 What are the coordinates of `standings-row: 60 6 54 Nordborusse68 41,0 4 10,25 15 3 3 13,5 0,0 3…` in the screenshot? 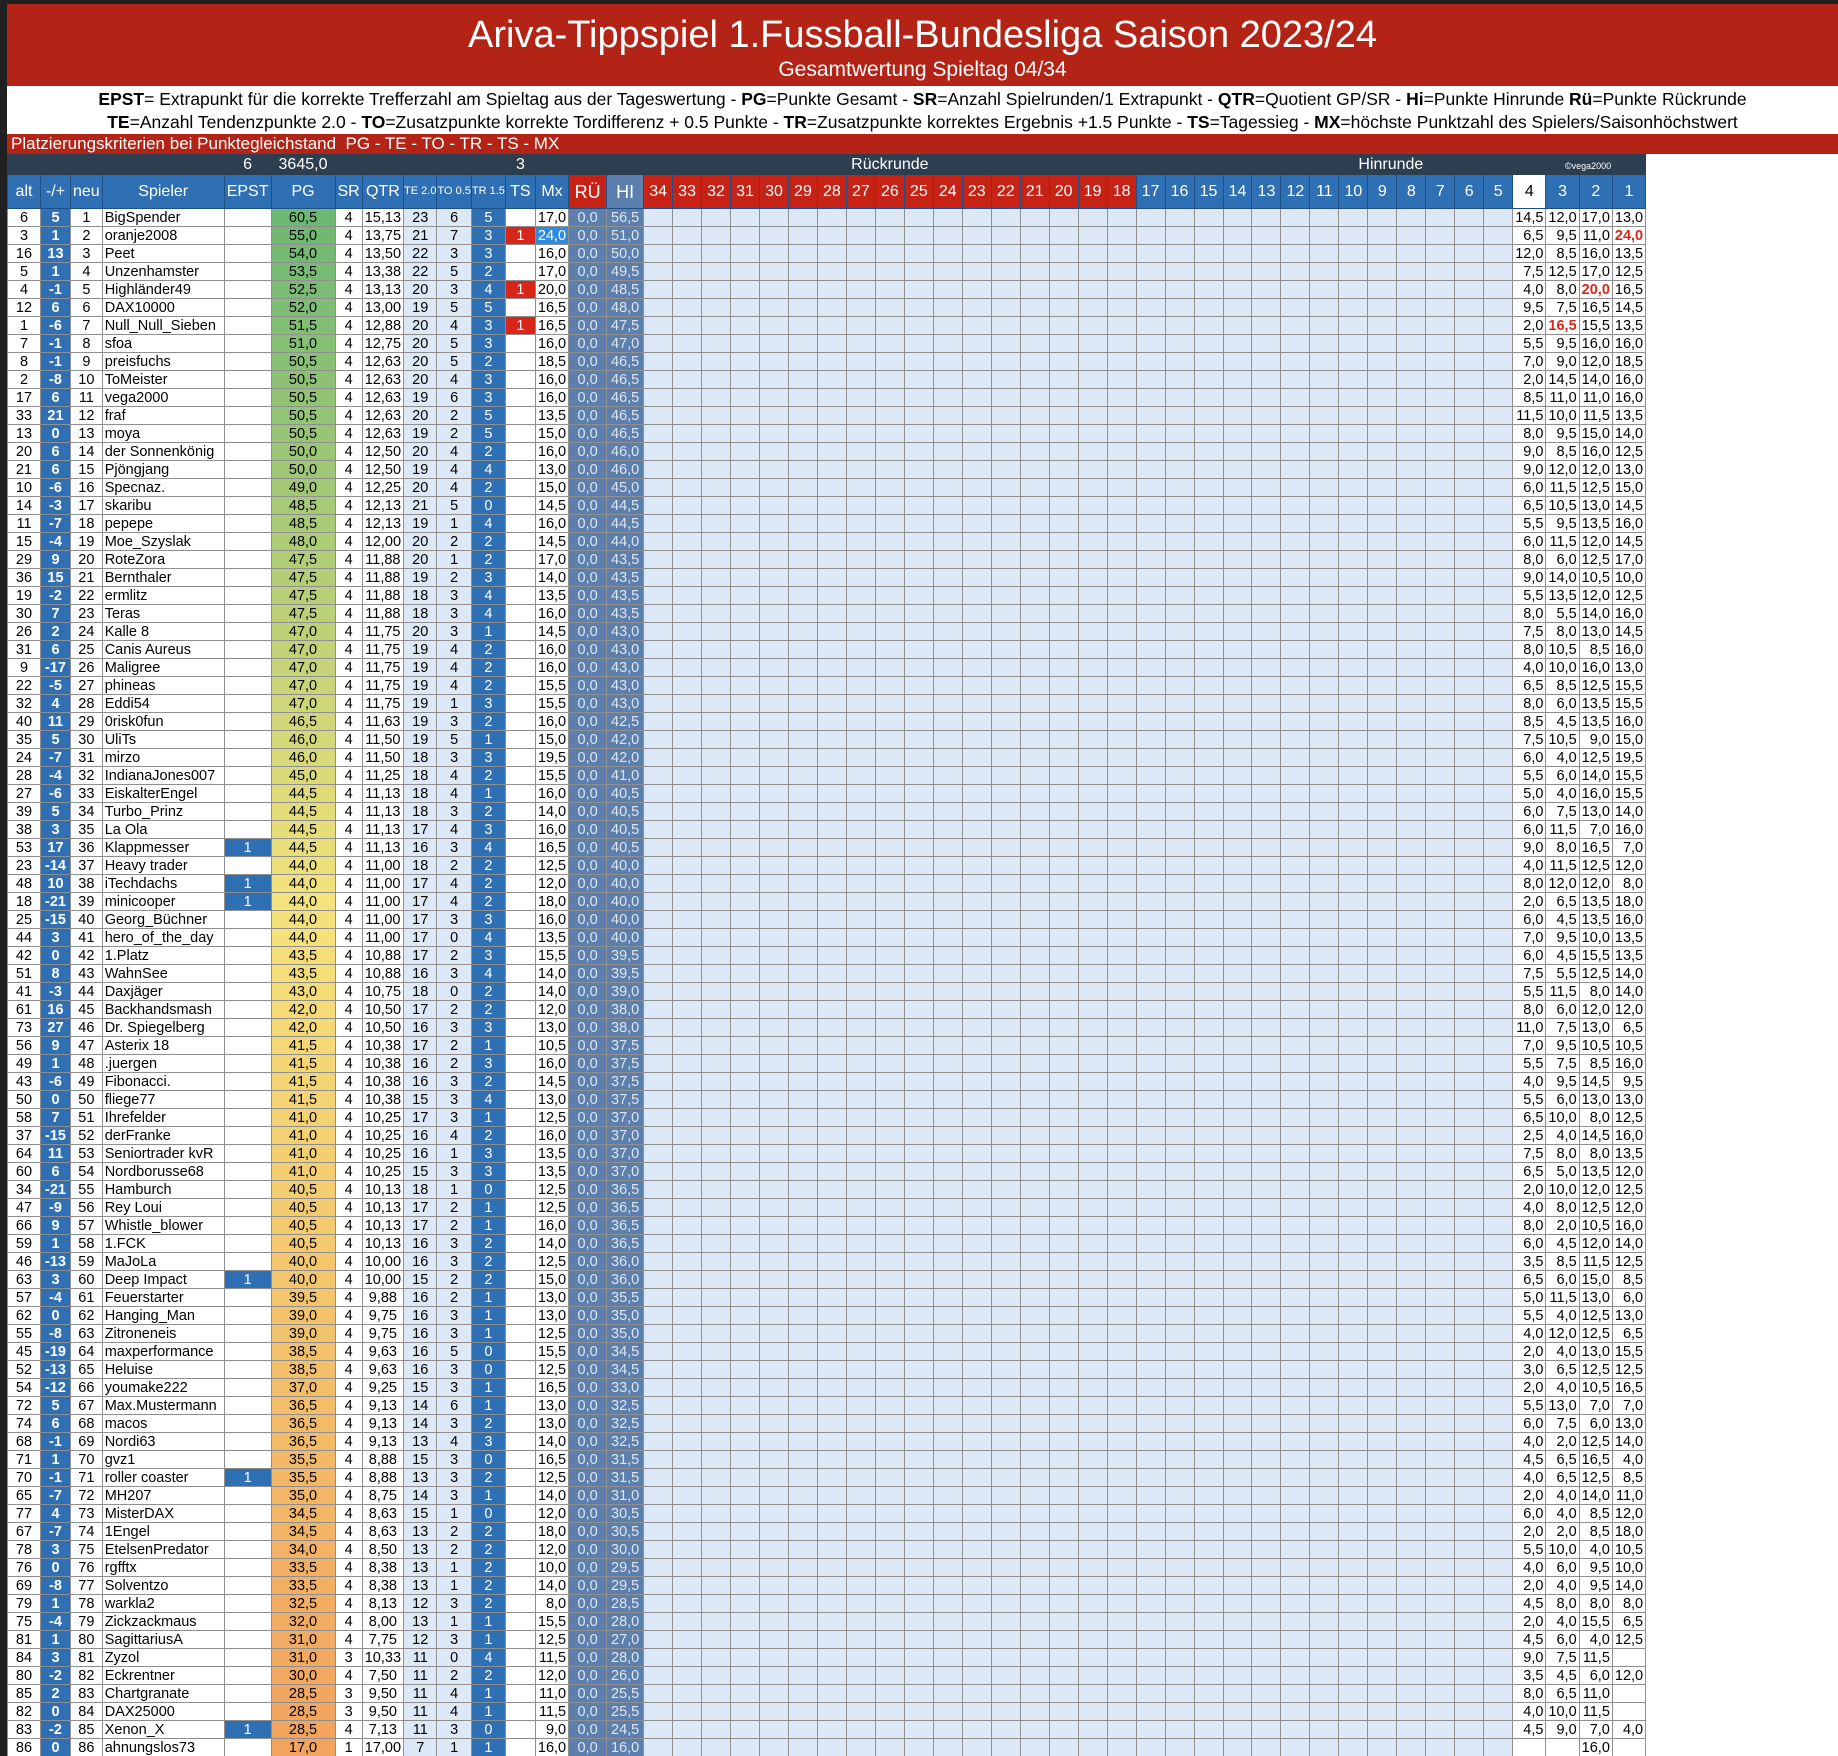 It's located at (827, 1171).